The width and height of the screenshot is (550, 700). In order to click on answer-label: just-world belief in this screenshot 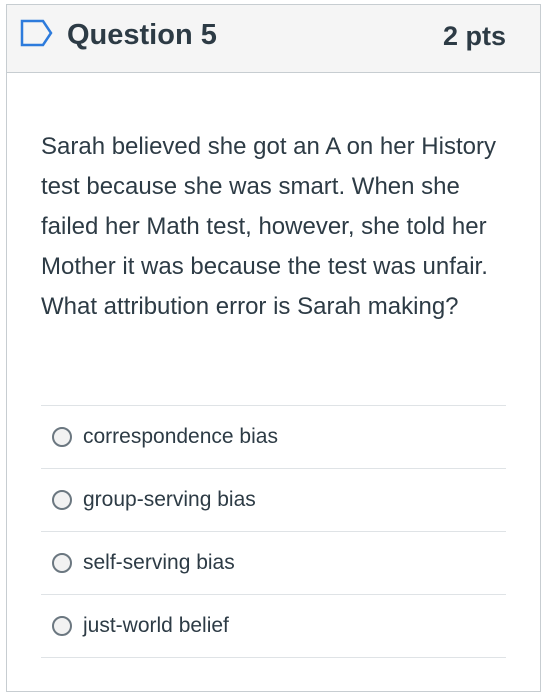, I will do `click(156, 625)`.